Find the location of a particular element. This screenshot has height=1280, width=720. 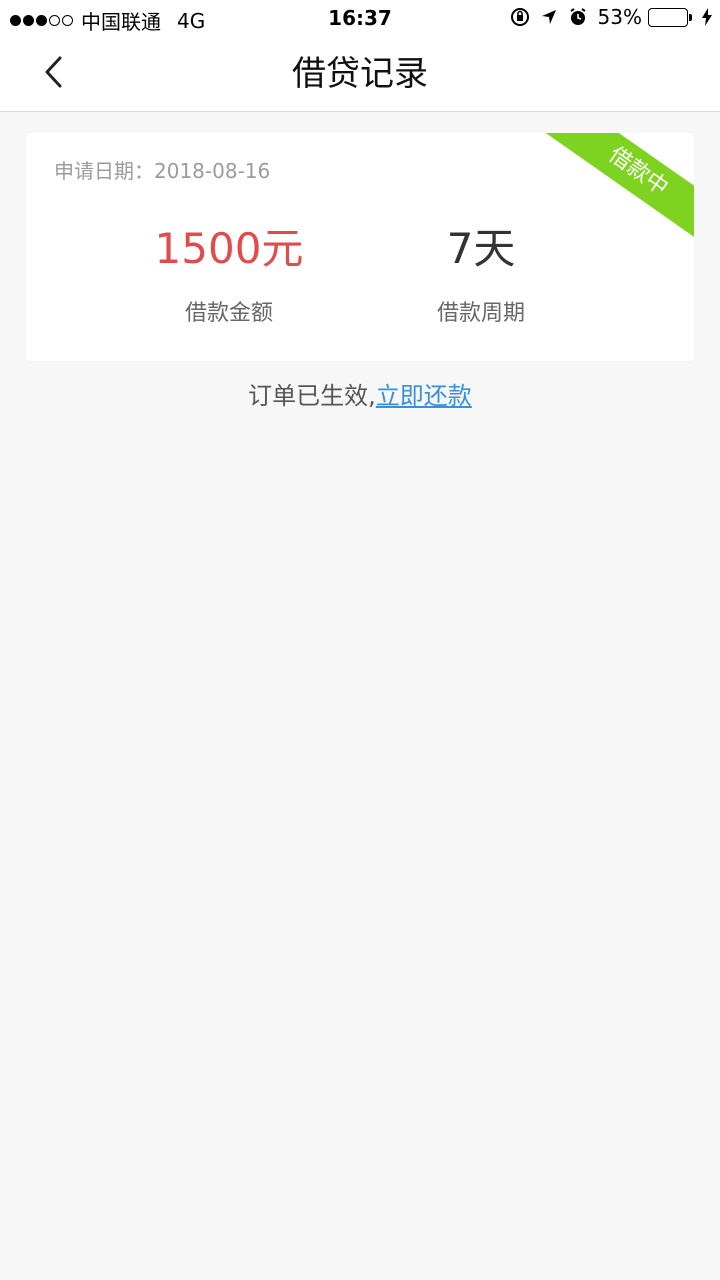

battery-percent: 53% is located at coordinates (619, 17).